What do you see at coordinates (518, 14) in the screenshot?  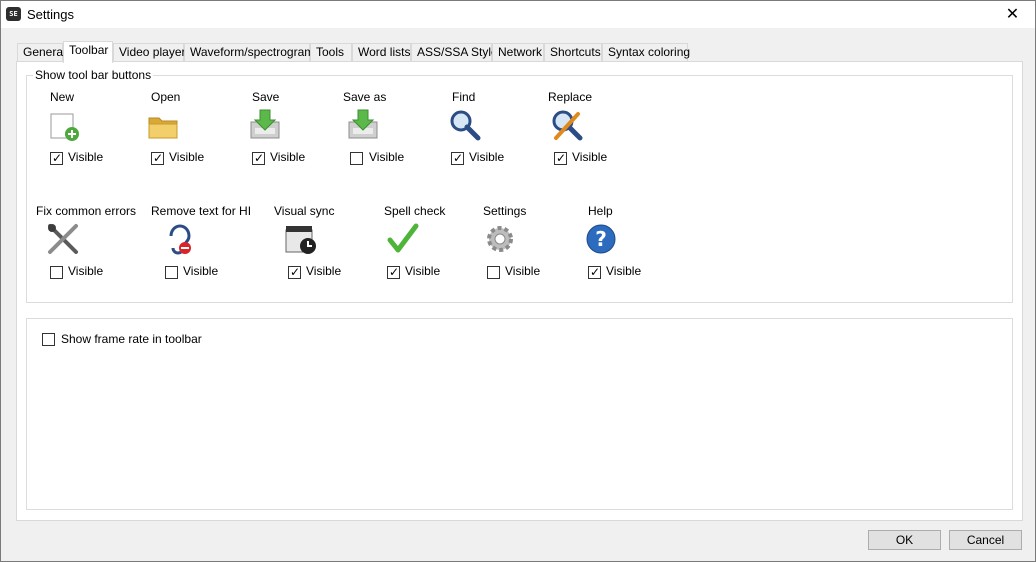 I see `title-bar: SE Settings ✕` at bounding box center [518, 14].